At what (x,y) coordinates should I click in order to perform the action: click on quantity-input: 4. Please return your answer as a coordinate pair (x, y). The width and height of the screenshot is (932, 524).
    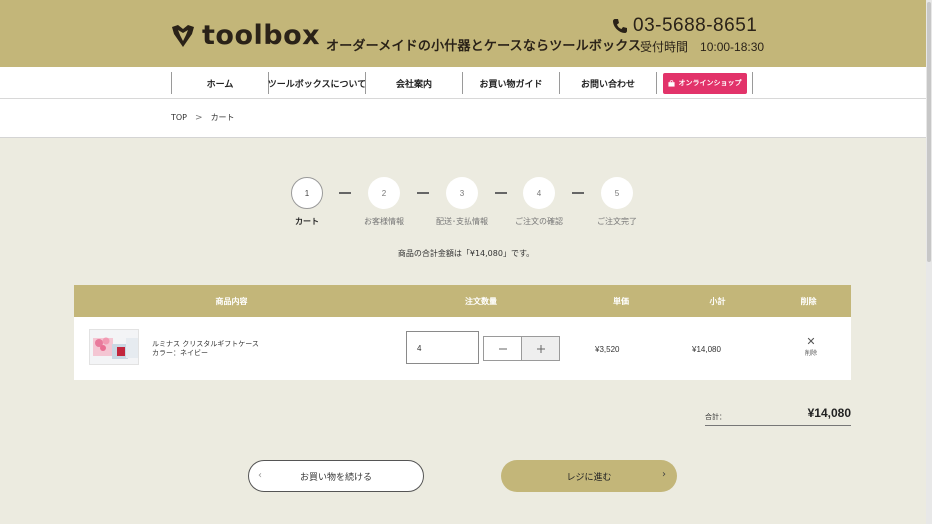
    Looking at the image, I should click on (442, 347).